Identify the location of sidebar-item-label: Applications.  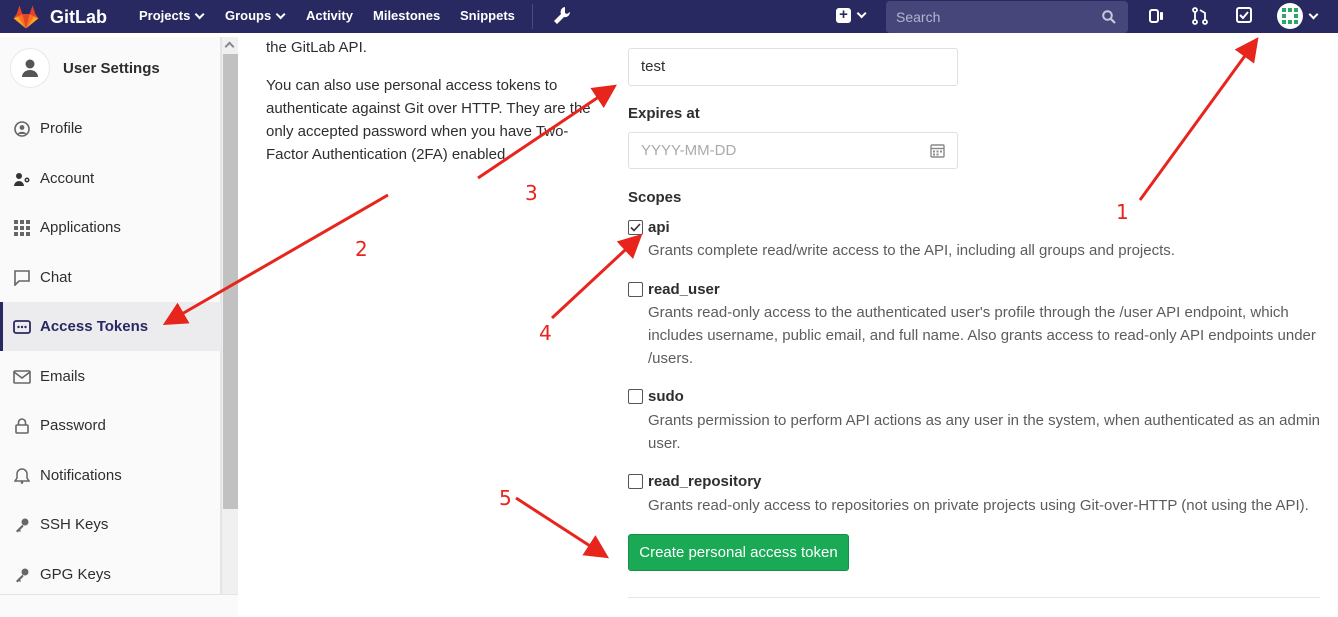
(80, 227).